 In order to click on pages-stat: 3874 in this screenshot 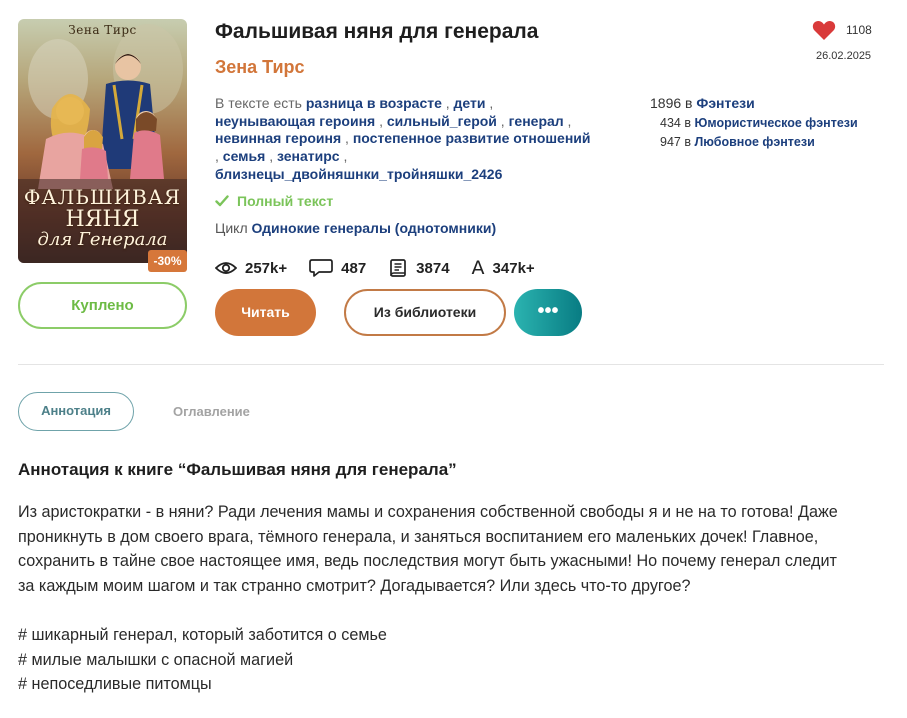, I will do `click(419, 268)`.